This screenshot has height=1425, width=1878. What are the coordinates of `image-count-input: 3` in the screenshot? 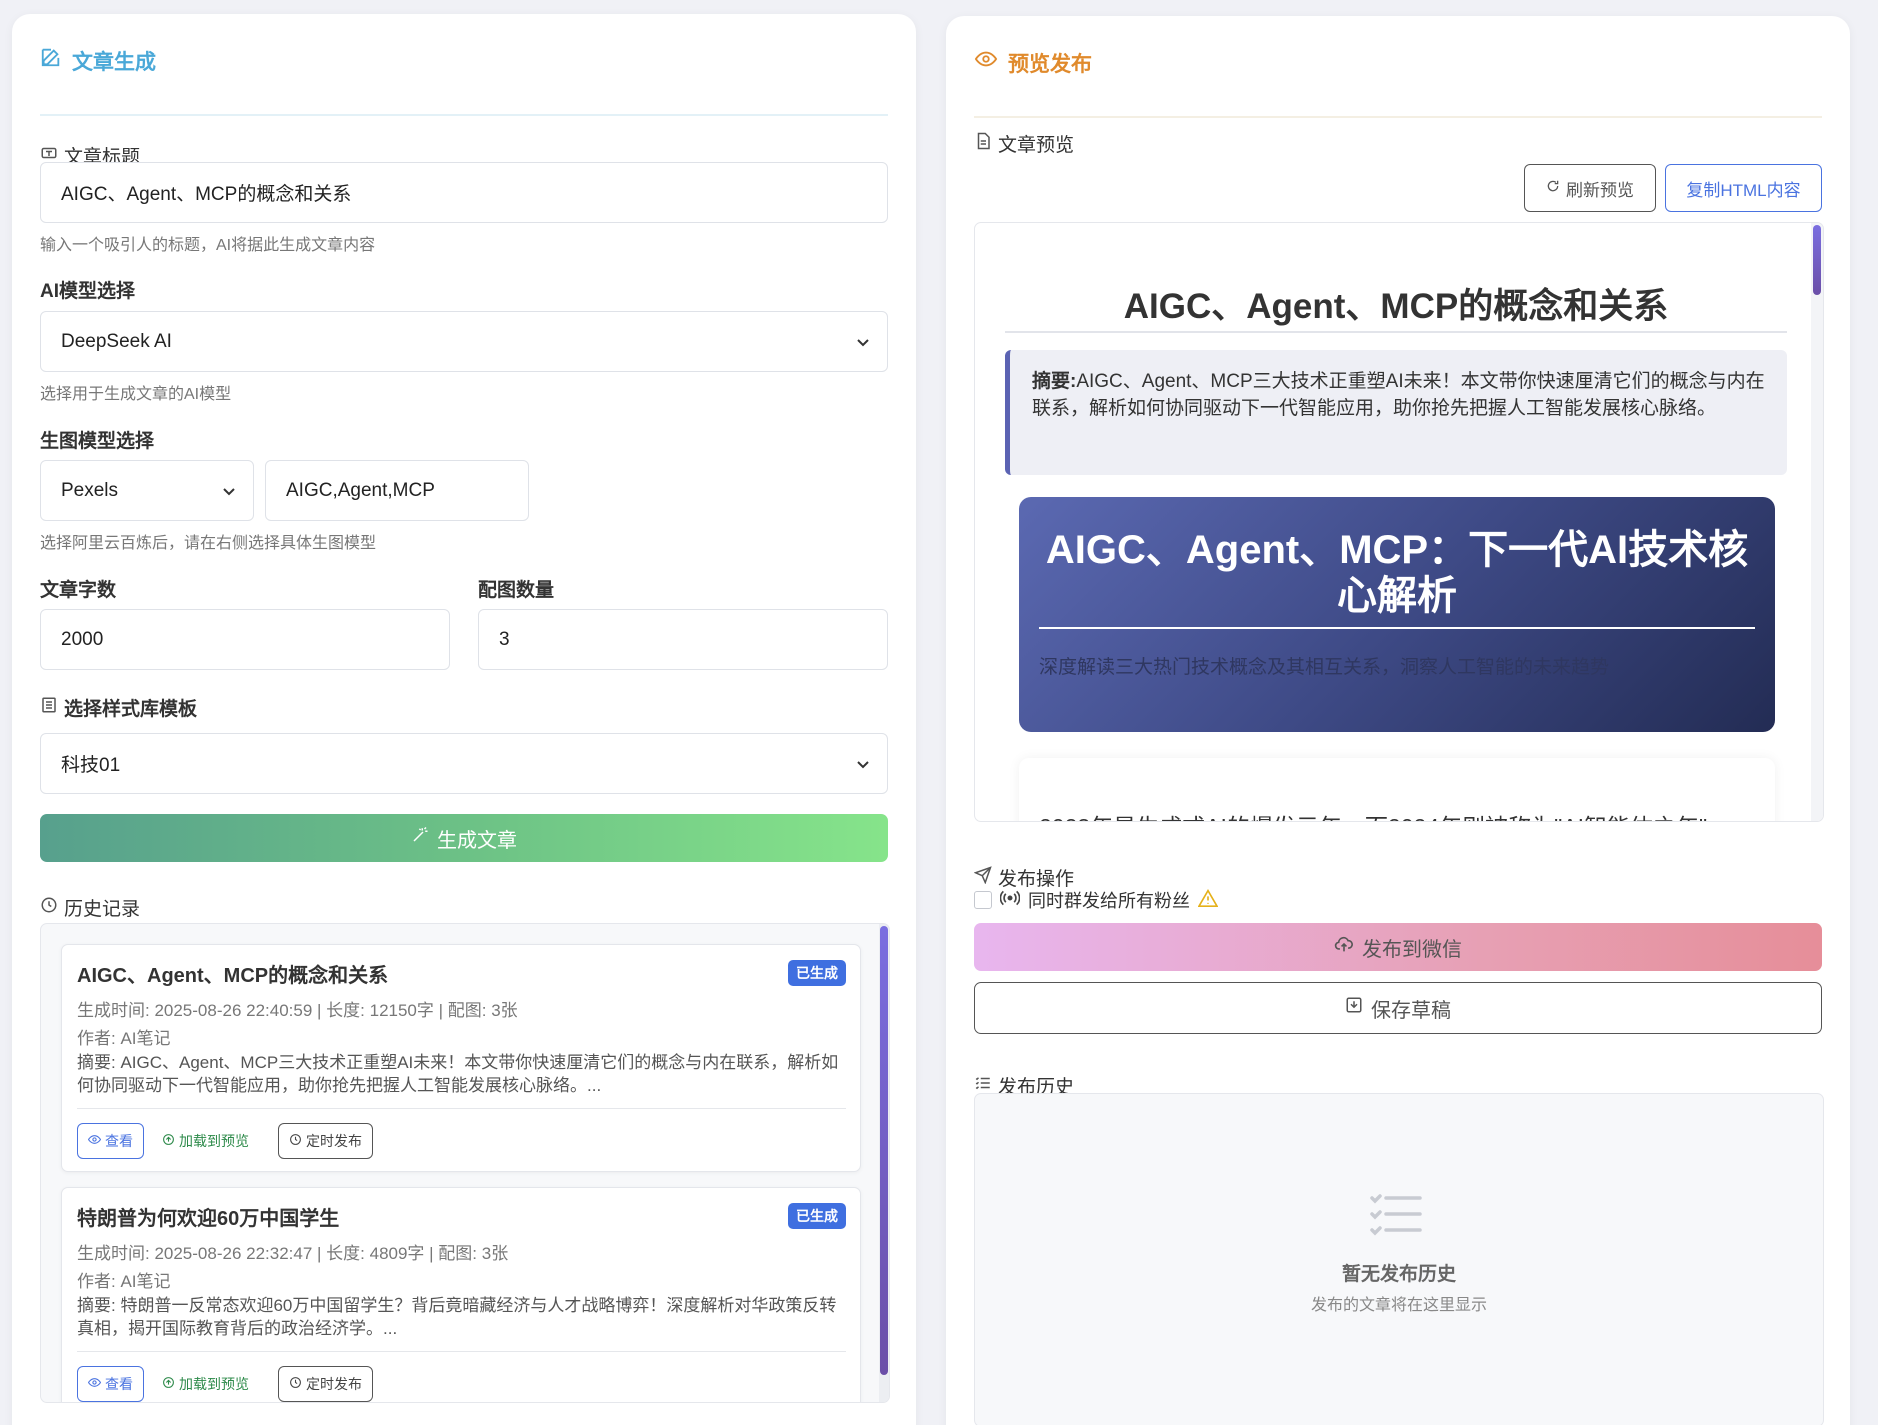 It's located at (683, 639).